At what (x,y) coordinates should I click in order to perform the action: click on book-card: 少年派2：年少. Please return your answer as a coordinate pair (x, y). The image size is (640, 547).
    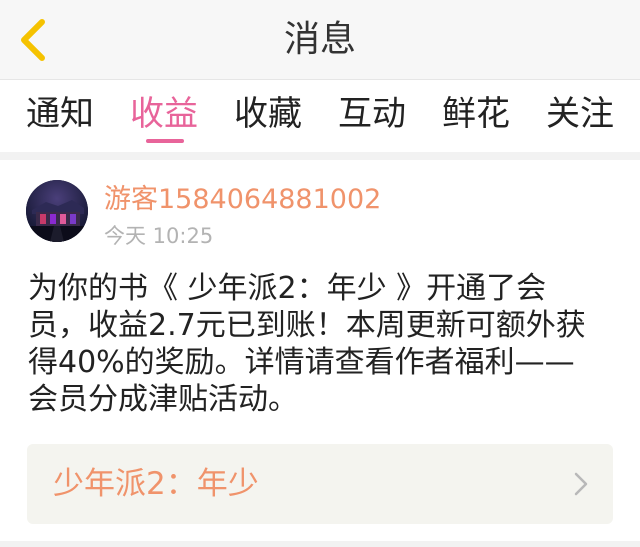
    Looking at the image, I should click on (320, 484).